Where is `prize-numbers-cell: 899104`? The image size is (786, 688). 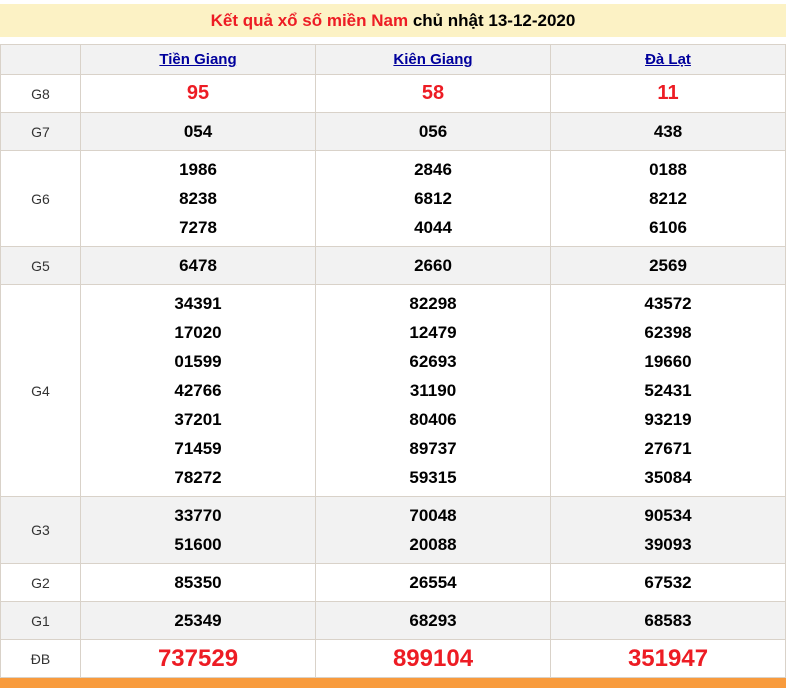 prize-numbers-cell: 899104 is located at coordinates (433, 659).